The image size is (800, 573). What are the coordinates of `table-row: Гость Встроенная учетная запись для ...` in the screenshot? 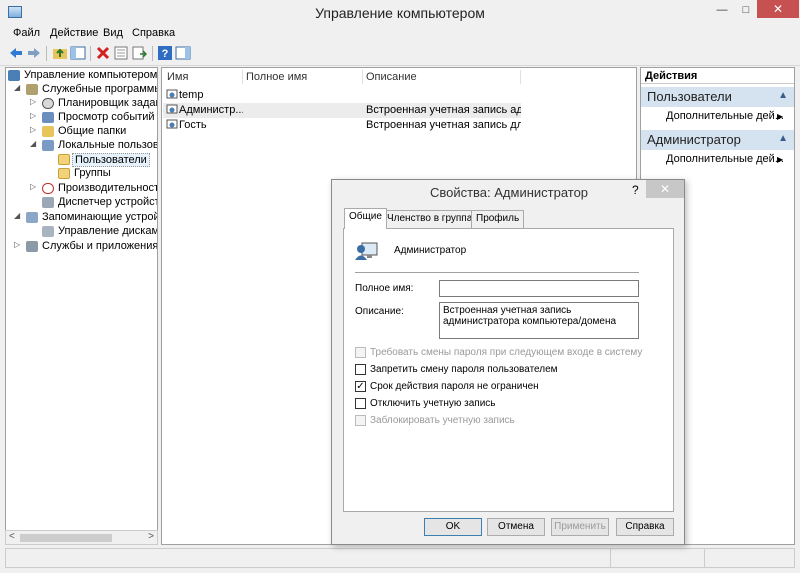 It's located at (342, 125).